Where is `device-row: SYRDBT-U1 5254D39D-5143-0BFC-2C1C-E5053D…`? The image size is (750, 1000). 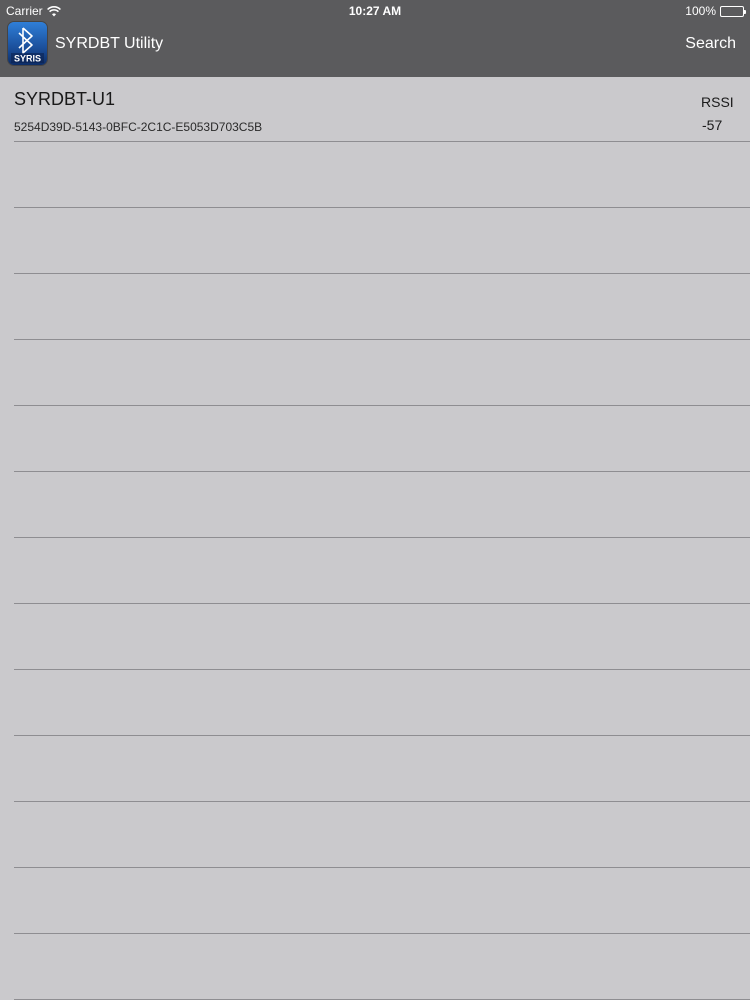
device-row: SYRDBT-U1 5254D39D-5143-0BFC-2C1C-E5053D… is located at coordinates (382, 109).